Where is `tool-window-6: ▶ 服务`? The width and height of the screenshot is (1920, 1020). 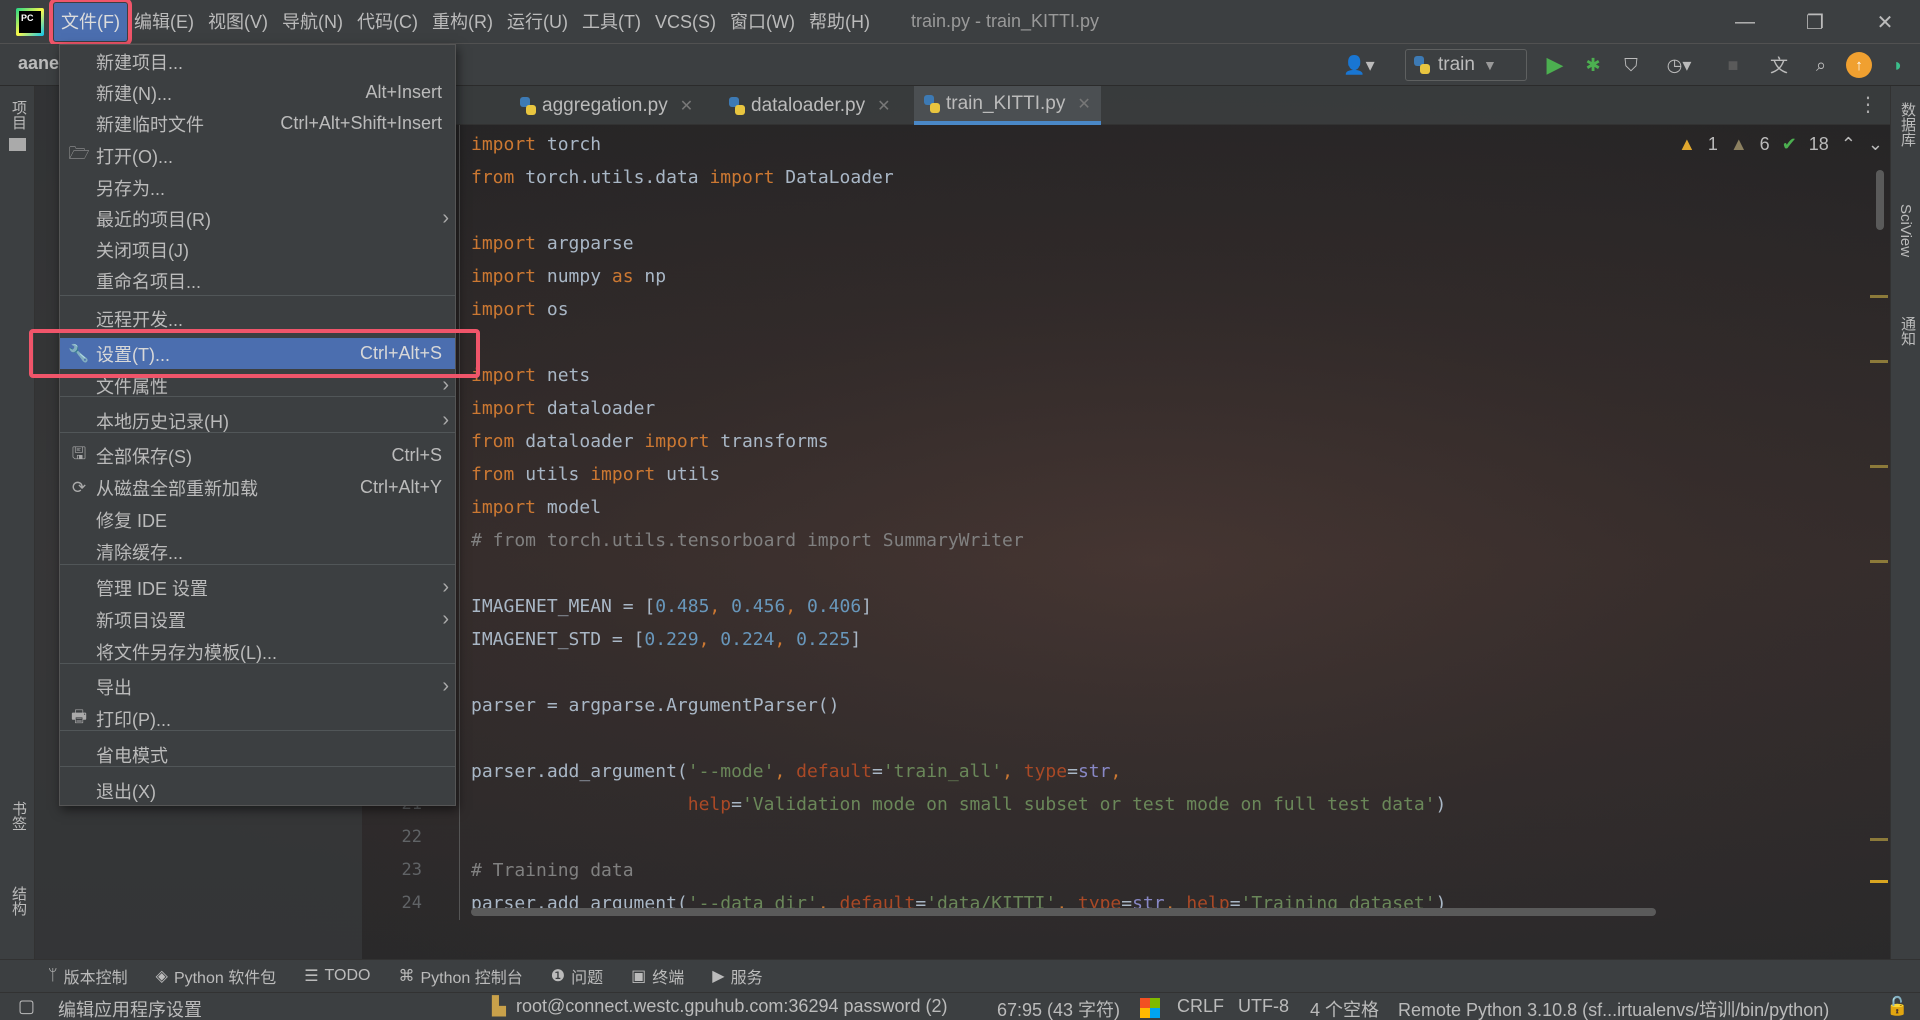
tool-window-6: ▶ 服务 is located at coordinates (737, 976).